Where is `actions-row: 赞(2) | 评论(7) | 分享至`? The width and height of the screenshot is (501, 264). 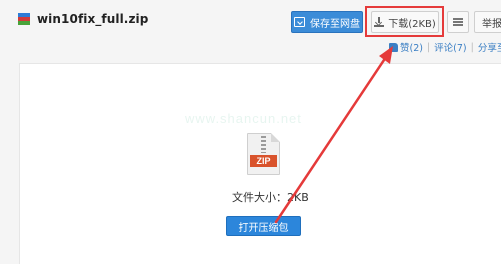 actions-row: 赞(2) | 评论(7) | 分享至 is located at coordinates (445, 47).